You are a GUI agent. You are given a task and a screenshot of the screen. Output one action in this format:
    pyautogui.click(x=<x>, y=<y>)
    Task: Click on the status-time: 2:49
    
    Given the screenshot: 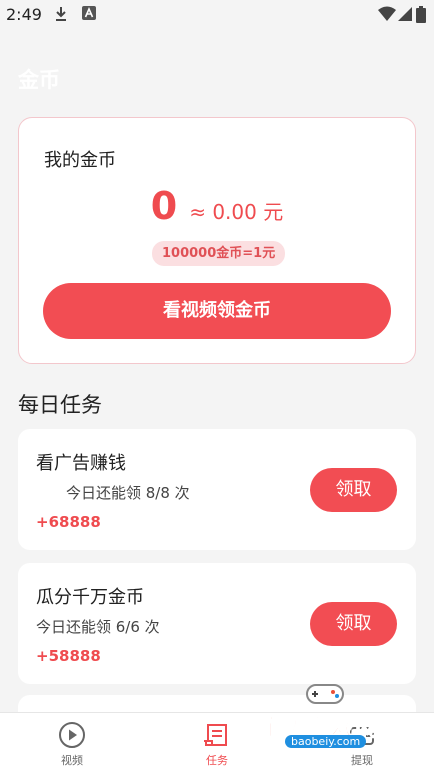 What is the action you would take?
    pyautogui.click(x=24, y=14)
    